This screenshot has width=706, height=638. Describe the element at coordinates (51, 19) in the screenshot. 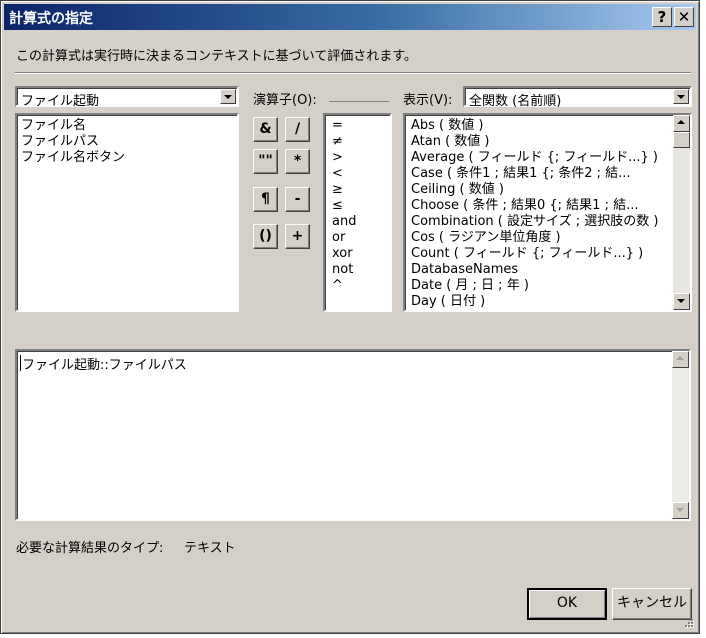

I see `dialog-title: 計算式の指定` at that location.